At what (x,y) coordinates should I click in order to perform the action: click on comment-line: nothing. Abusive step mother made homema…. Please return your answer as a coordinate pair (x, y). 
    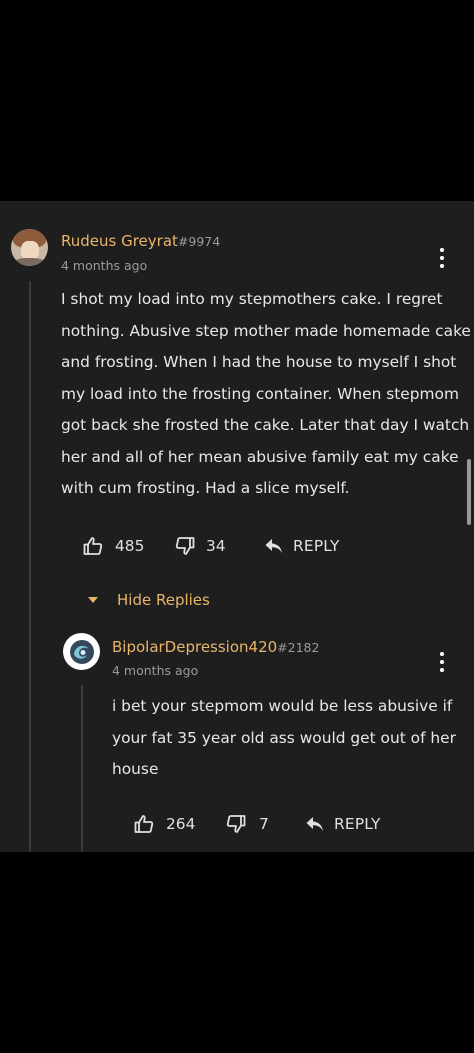
    Looking at the image, I should click on (266, 330).